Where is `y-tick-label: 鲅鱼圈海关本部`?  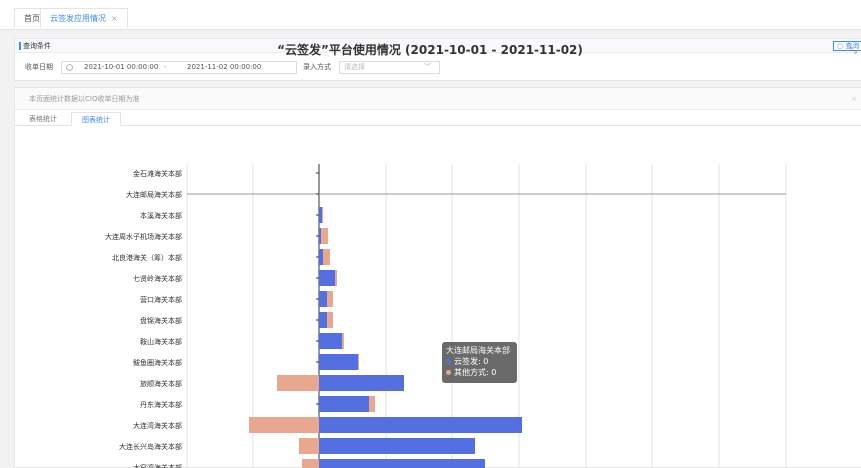 y-tick-label: 鲅鱼圈海关本部 is located at coordinates (157, 362).